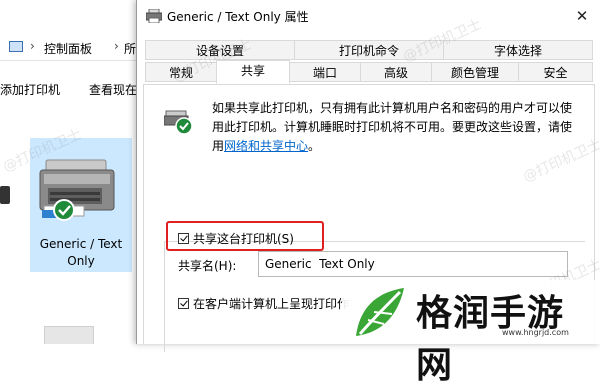 The width and height of the screenshot is (600, 388). Describe the element at coordinates (271, 304) in the screenshot. I see `render-on-client-label: 在客户端计算机上呈现打印作` at that location.